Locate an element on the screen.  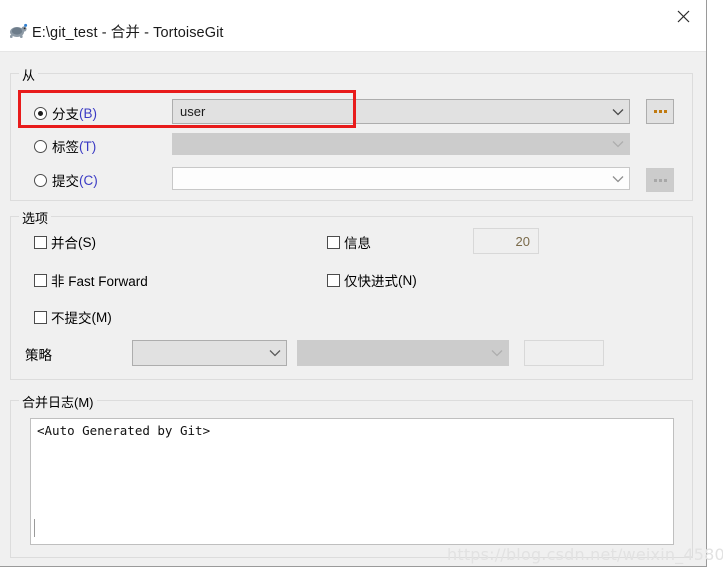
checkbox-log: 信息 is located at coordinates (349, 242).